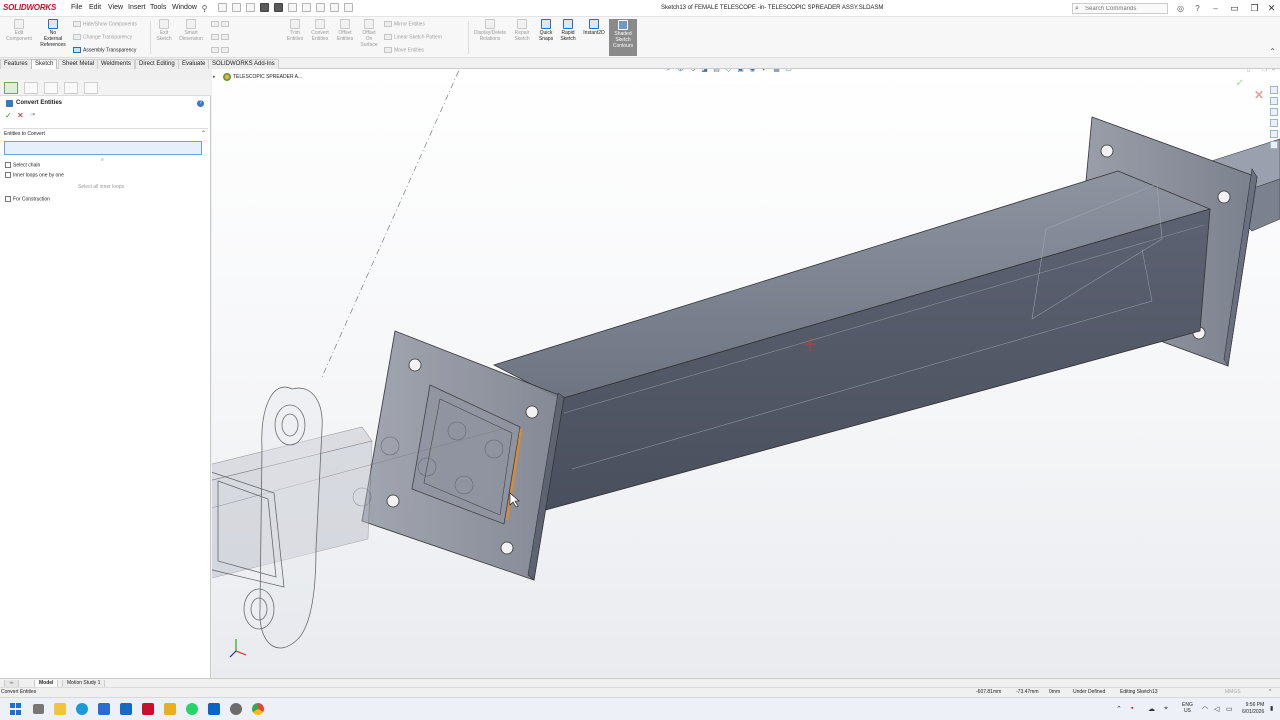 Image resolution: width=1280 pixels, height=720 pixels. Describe the element at coordinates (1166, 709) in the screenshot. I see `tray-location-icon: ⌖` at that location.